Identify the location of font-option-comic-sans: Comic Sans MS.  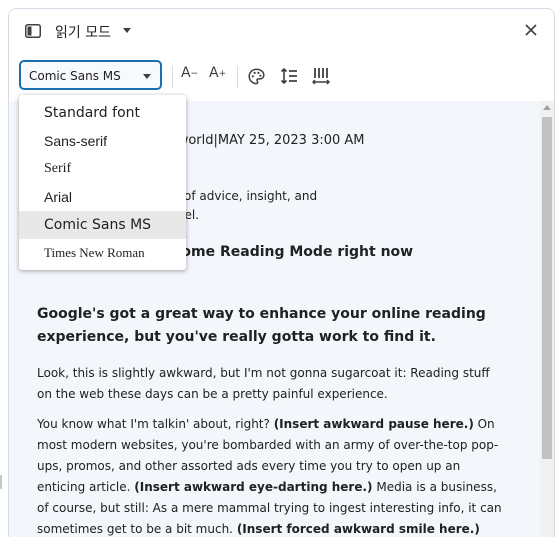
(102, 225).